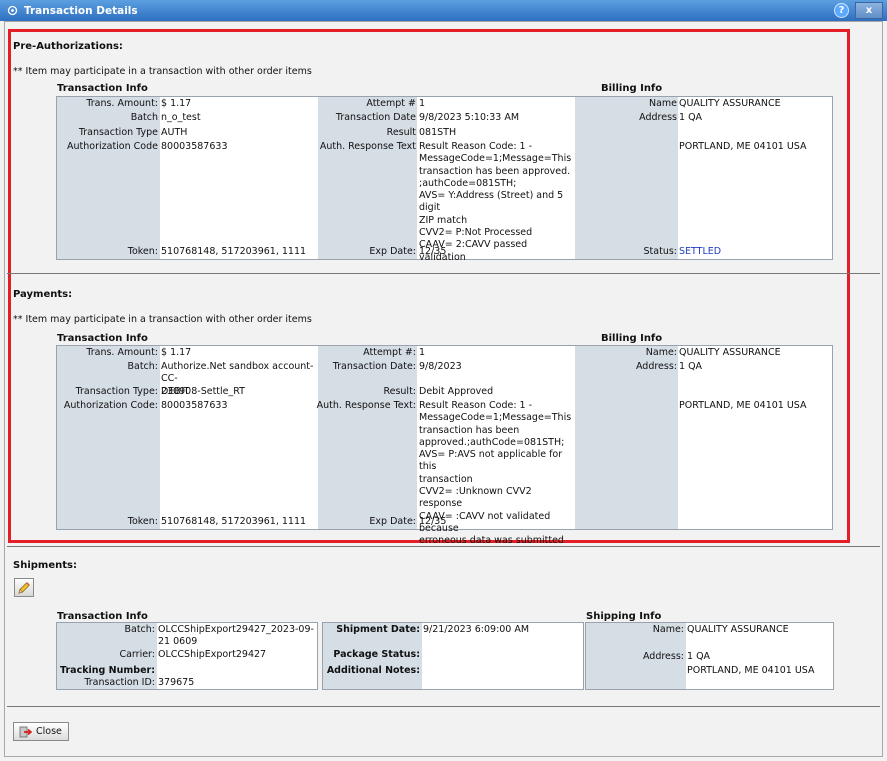 The image size is (887, 761). What do you see at coordinates (699, 656) in the screenshot?
I see `ship-address-value: 1 QA` at bounding box center [699, 656].